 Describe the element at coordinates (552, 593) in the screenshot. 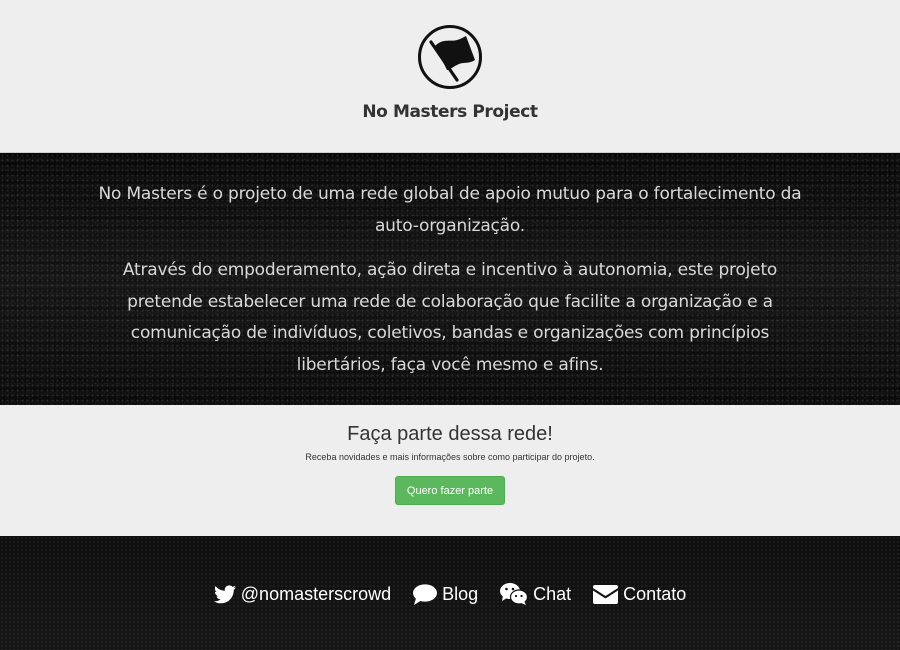

I see `chat-link-label: Chat` at that location.